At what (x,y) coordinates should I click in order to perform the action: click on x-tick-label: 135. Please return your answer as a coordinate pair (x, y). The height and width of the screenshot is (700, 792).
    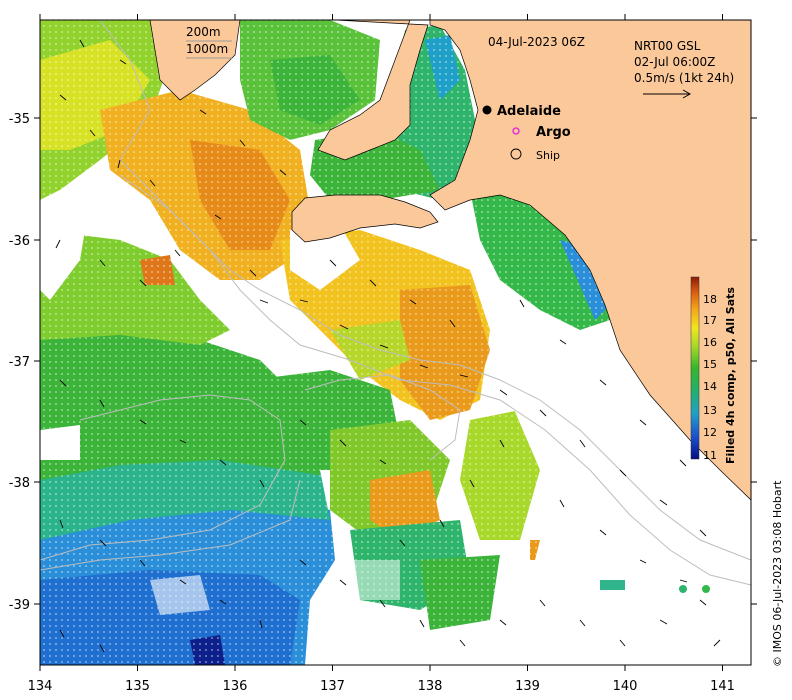
    Looking at the image, I should click on (137, 686).